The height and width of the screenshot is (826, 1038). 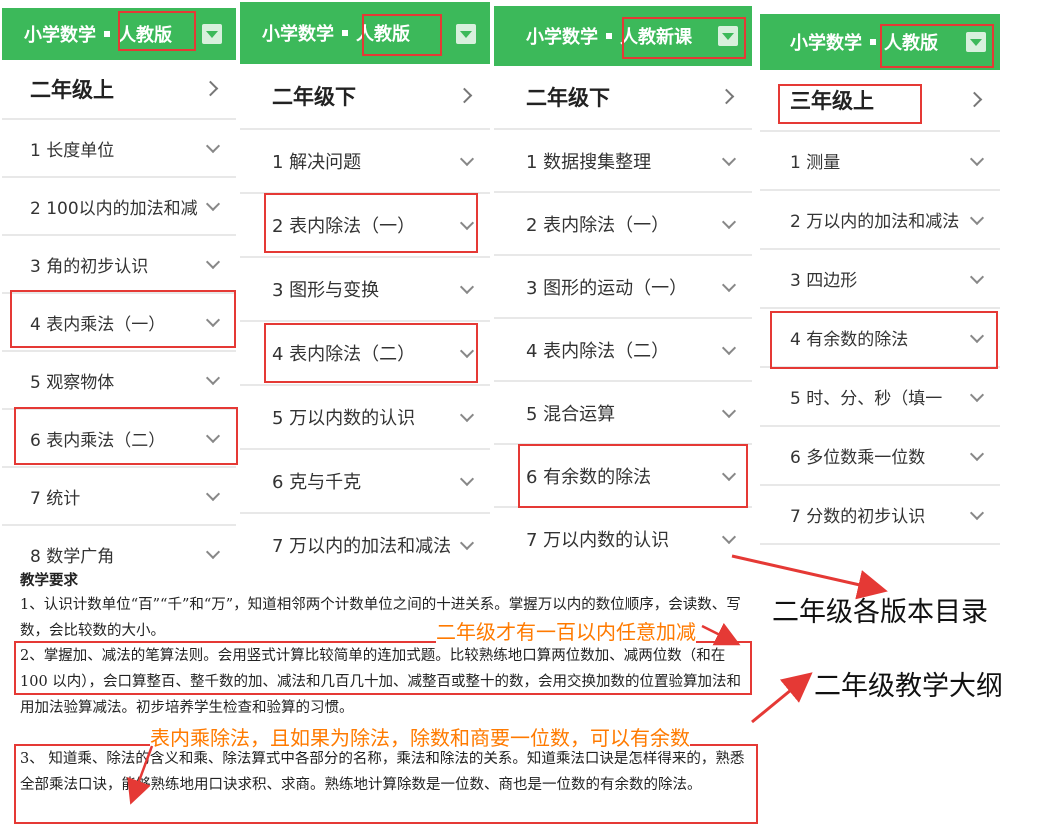 What do you see at coordinates (344, 418) in the screenshot?
I see `chapter-label: 5 万以内数的认识` at bounding box center [344, 418].